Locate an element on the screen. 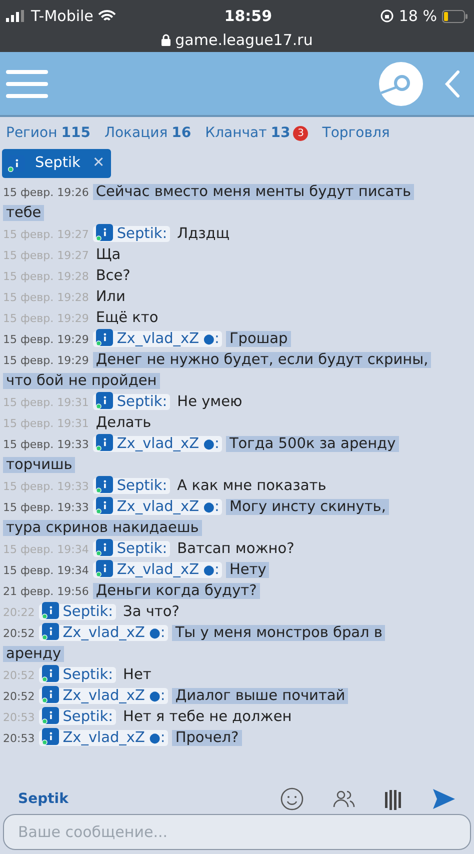  message-text: Ватсап можно? is located at coordinates (236, 549).